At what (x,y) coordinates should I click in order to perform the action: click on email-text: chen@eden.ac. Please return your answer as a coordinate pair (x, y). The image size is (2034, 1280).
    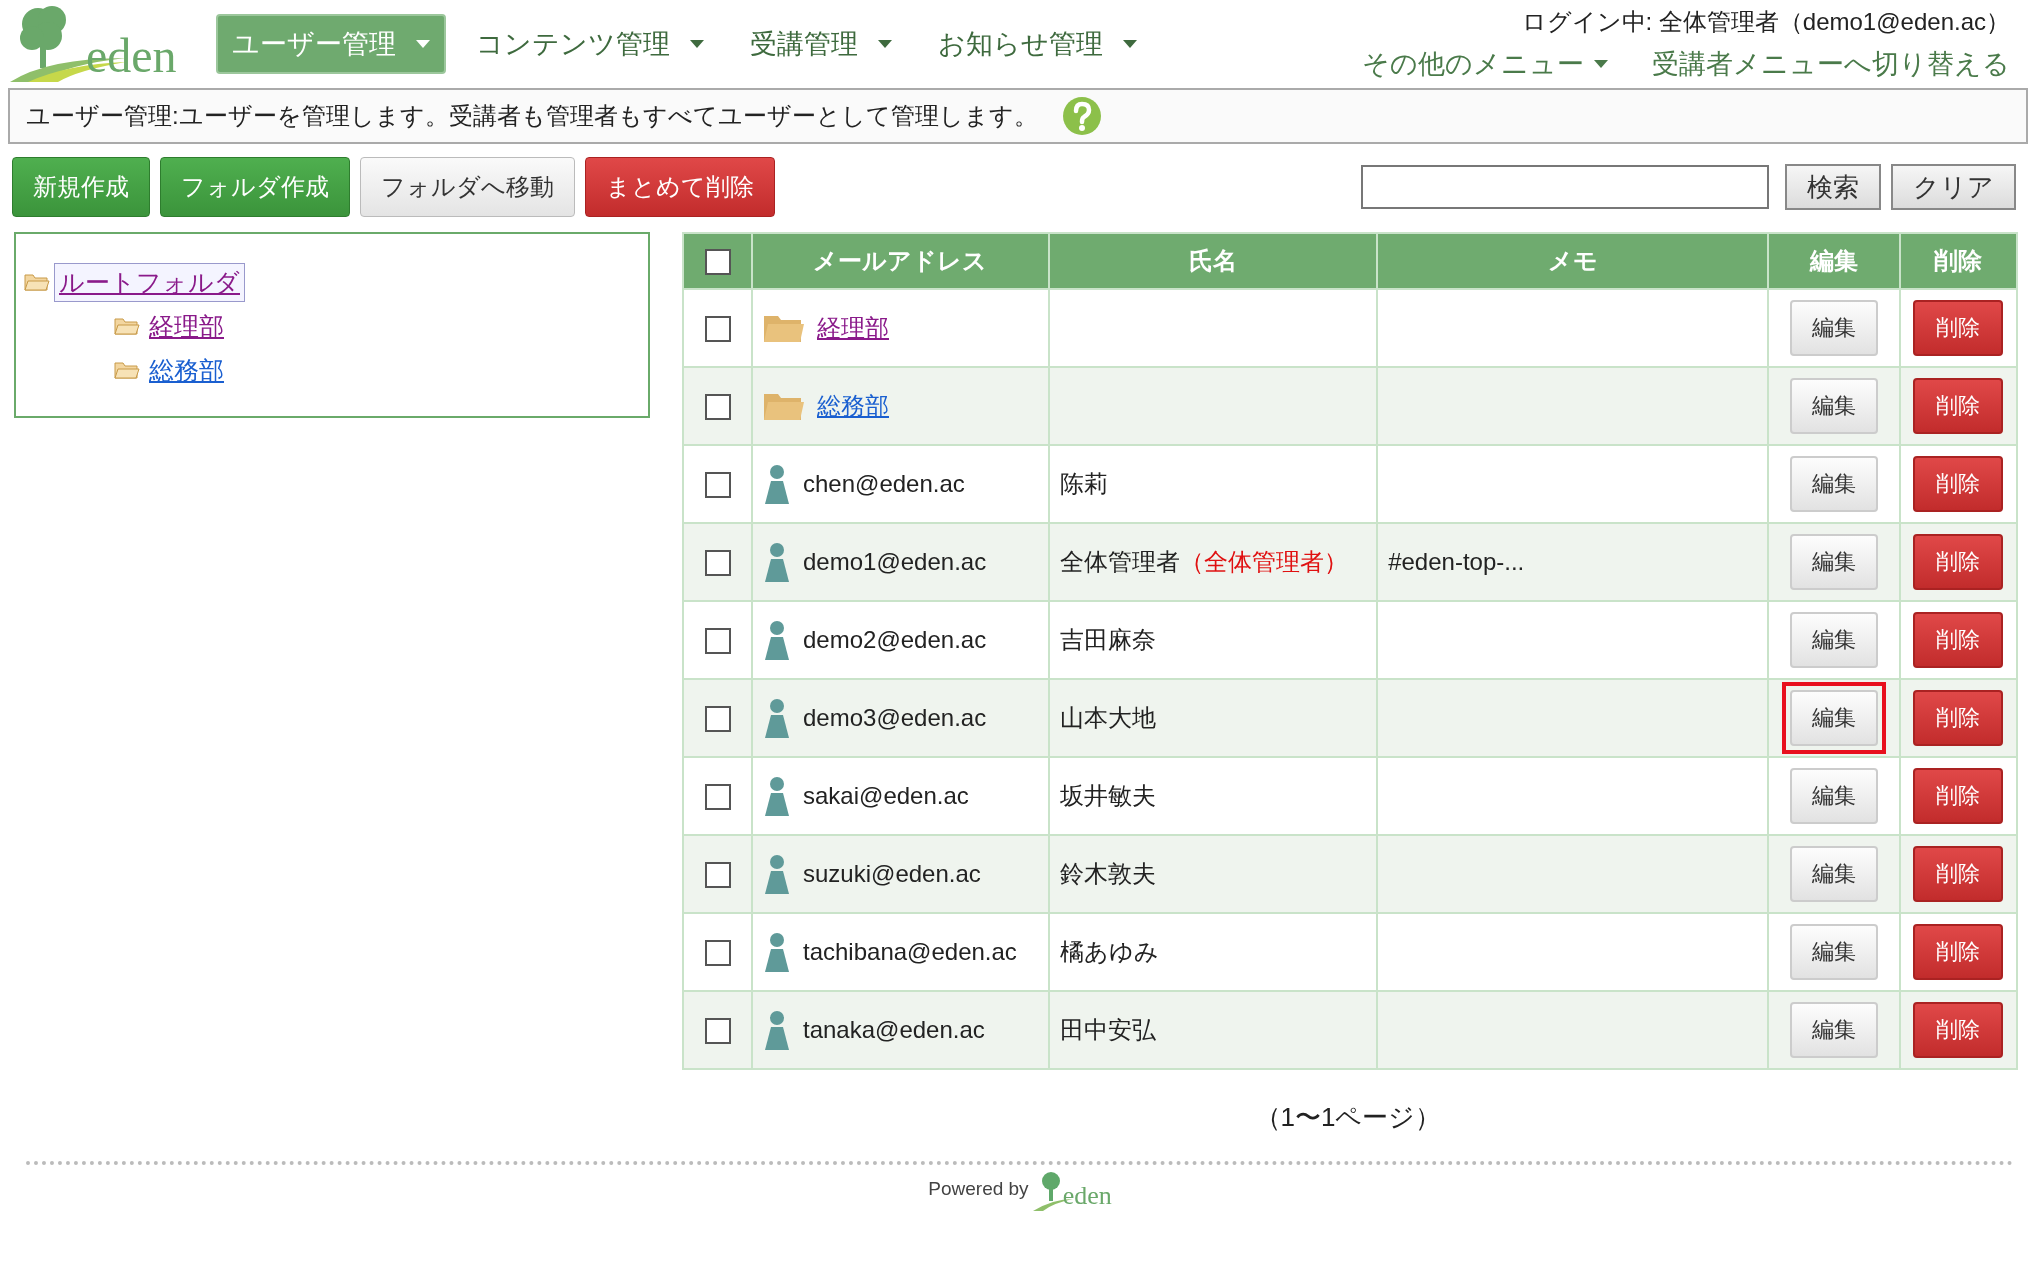
    Looking at the image, I should click on (884, 484).